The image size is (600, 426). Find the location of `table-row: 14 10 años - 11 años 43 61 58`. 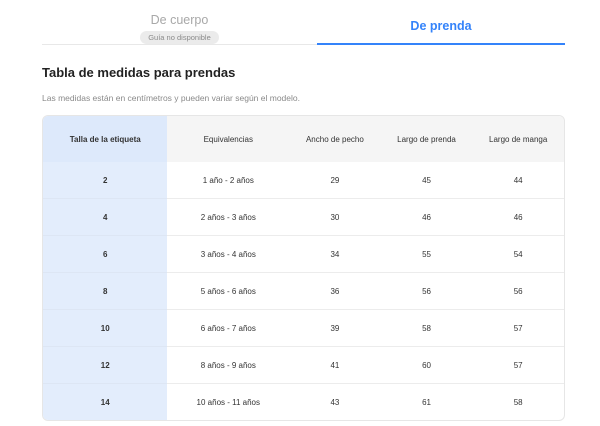

table-row: 14 10 años - 11 años 43 61 58 is located at coordinates (303, 401).